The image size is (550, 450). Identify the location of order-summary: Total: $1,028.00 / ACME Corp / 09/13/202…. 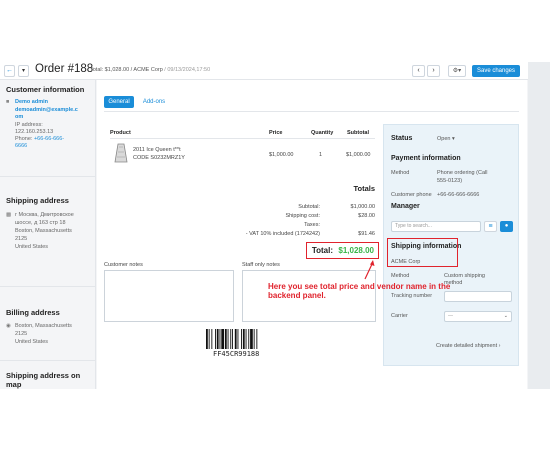
(150, 70).